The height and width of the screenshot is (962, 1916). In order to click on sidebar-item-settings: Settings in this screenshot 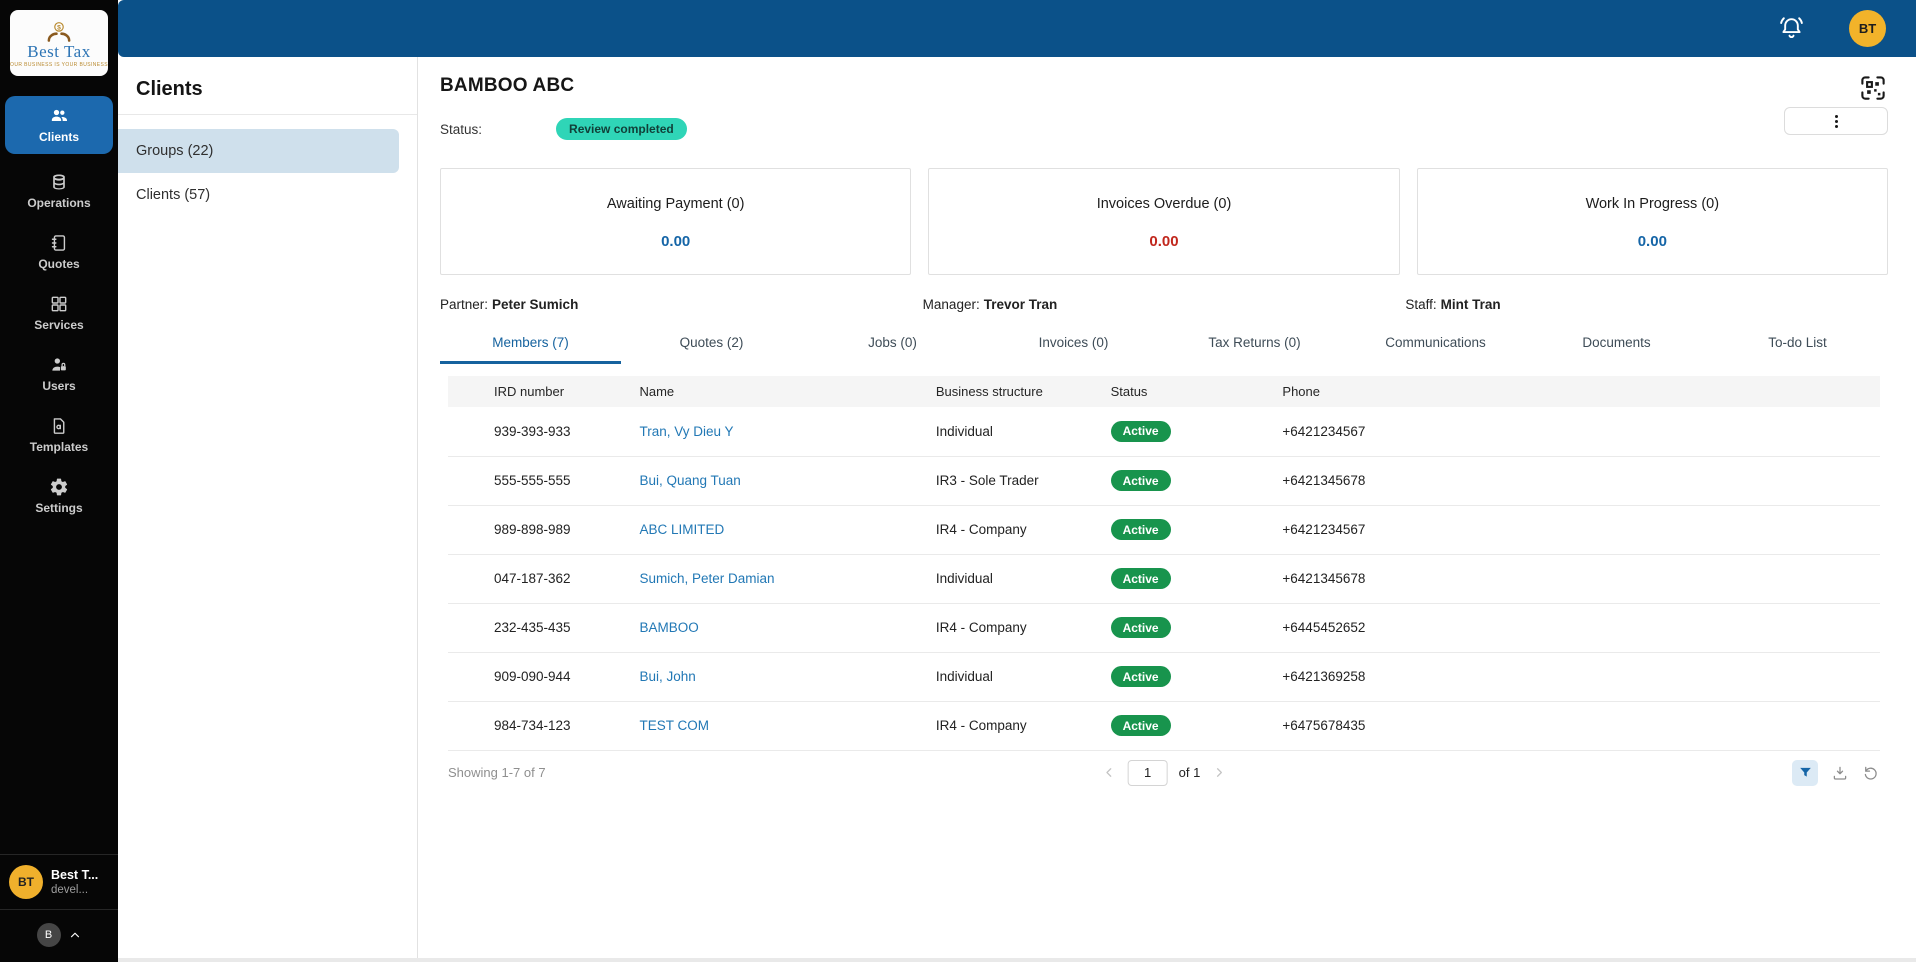, I will do `click(59, 496)`.